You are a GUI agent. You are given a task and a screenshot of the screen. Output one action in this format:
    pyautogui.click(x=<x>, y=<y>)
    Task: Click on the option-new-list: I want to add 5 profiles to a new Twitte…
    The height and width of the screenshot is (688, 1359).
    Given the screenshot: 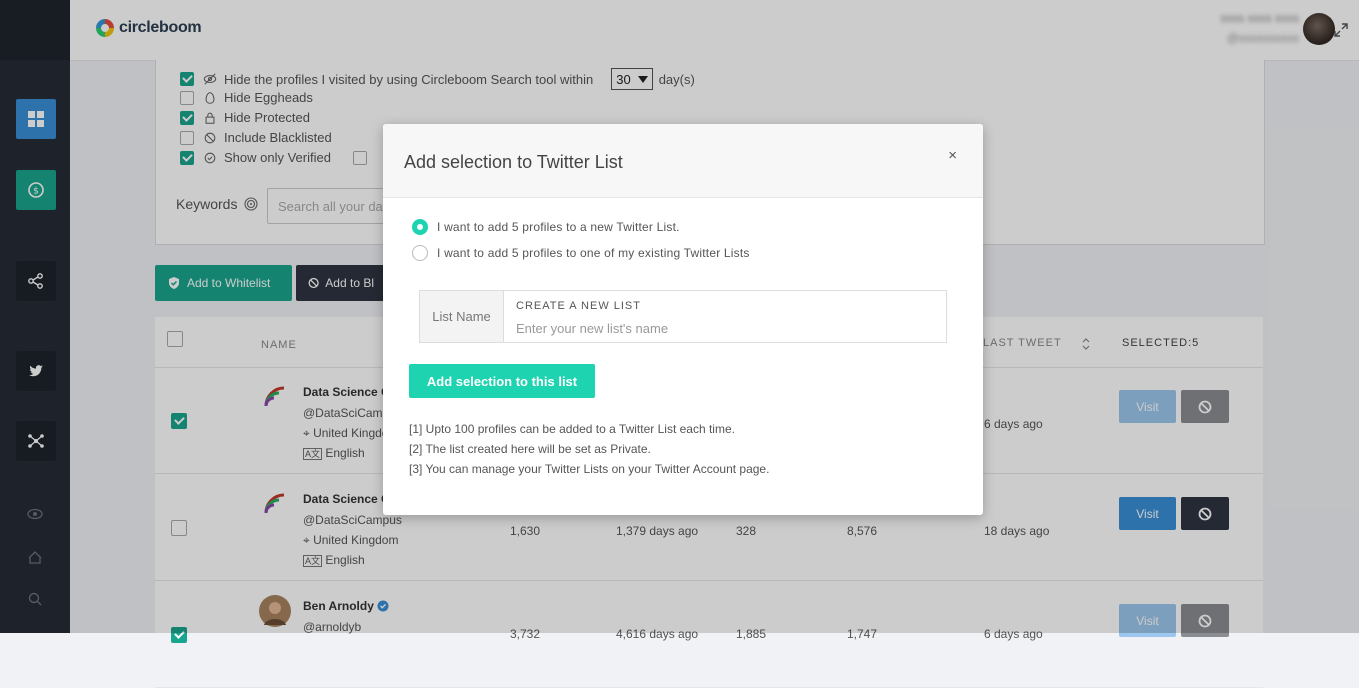 What is the action you would take?
    pyautogui.click(x=546, y=227)
    